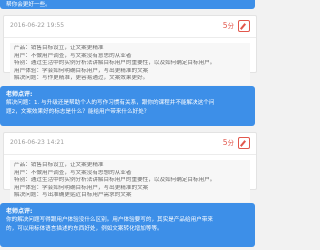 The height and width of the screenshot is (250, 320). What do you see at coordinates (127, 4) in the screenshot?
I see `teacher-comment-partial: 帮你会更好一些。` at bounding box center [127, 4].